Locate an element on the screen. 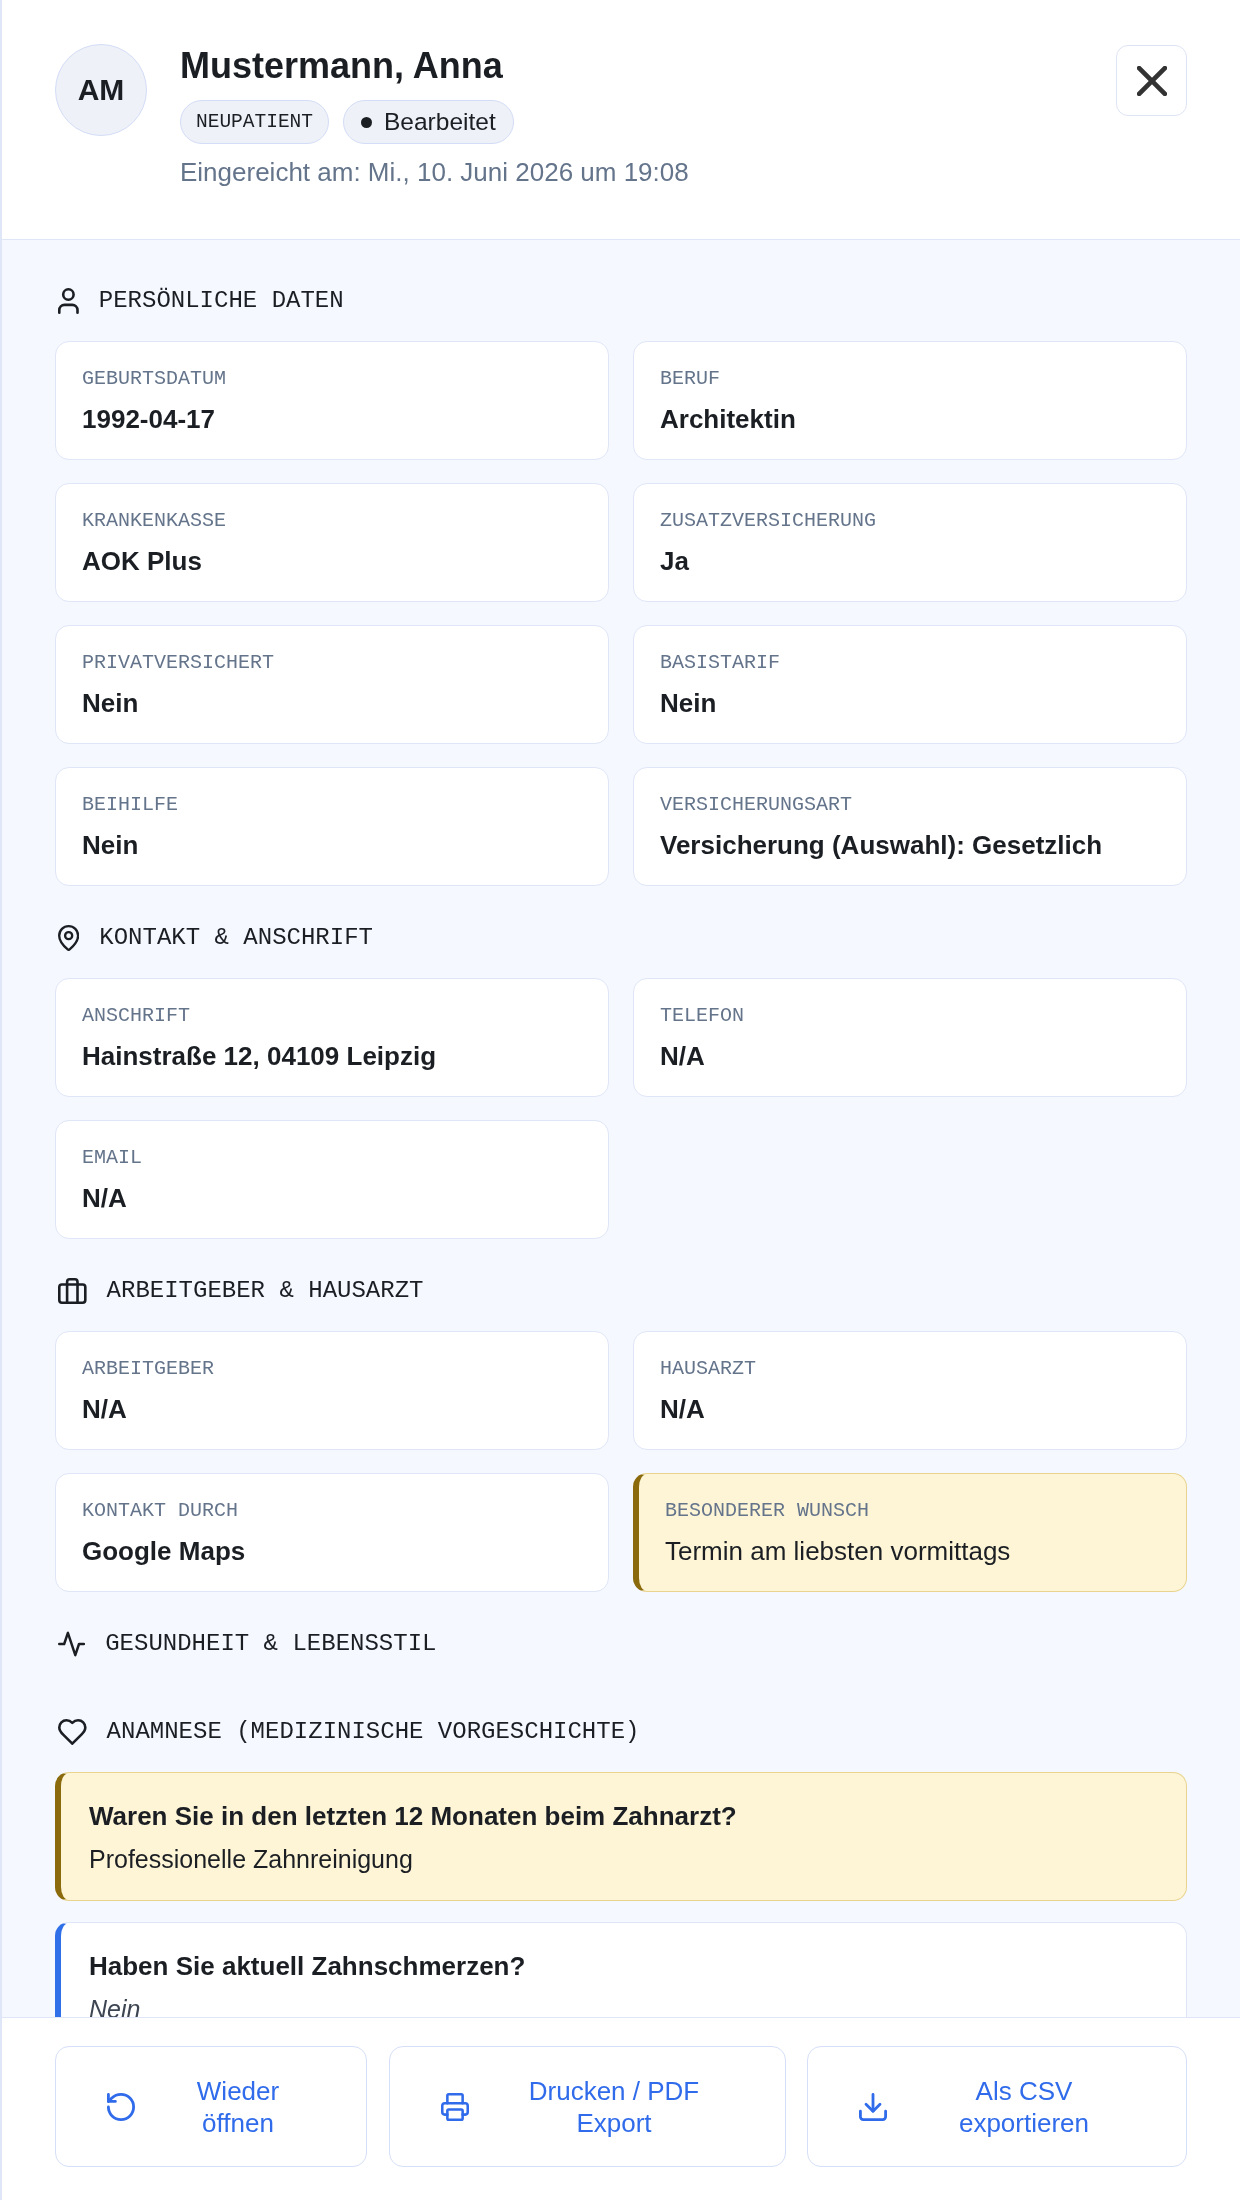 Image resolution: width=1240 pixels, height=2200 pixels. status-text: Bearbeitet is located at coordinates (440, 122).